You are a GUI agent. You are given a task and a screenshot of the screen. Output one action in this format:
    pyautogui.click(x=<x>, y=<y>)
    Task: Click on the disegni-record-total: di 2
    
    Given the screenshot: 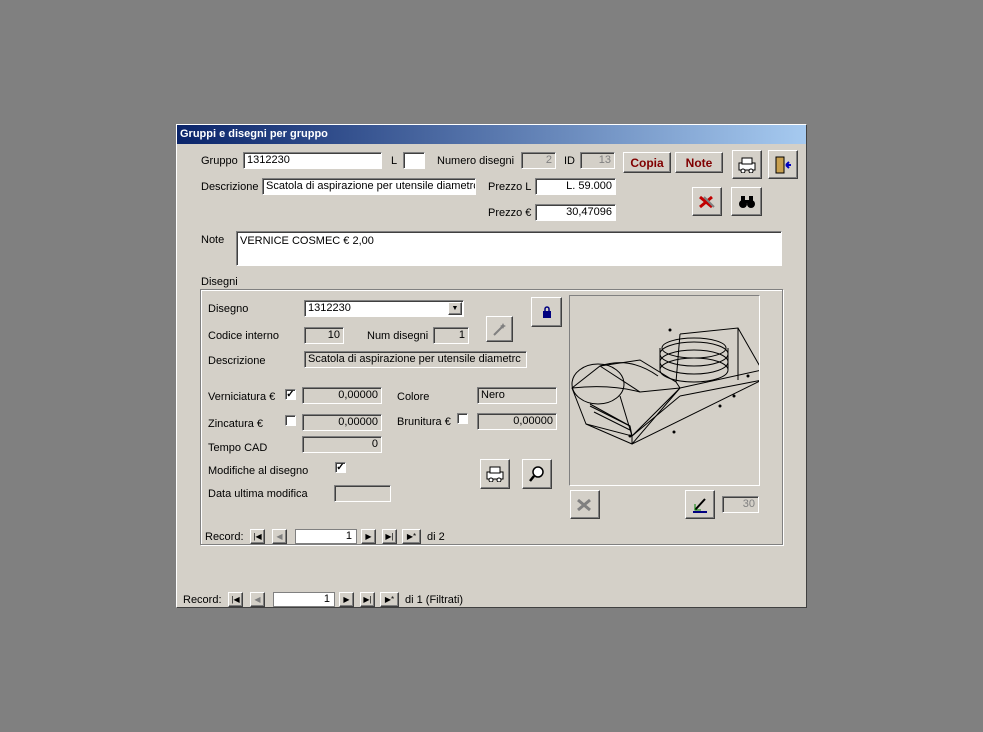 What is the action you would take?
    pyautogui.click(x=436, y=537)
    